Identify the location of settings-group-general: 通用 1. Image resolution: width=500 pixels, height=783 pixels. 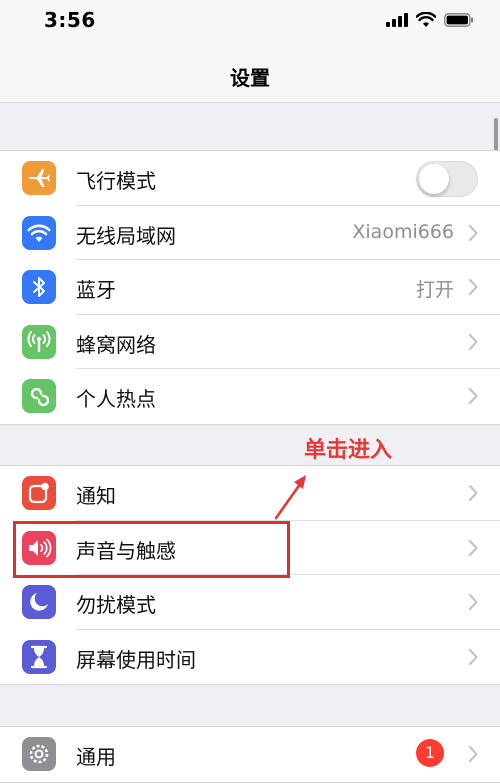
(250, 754).